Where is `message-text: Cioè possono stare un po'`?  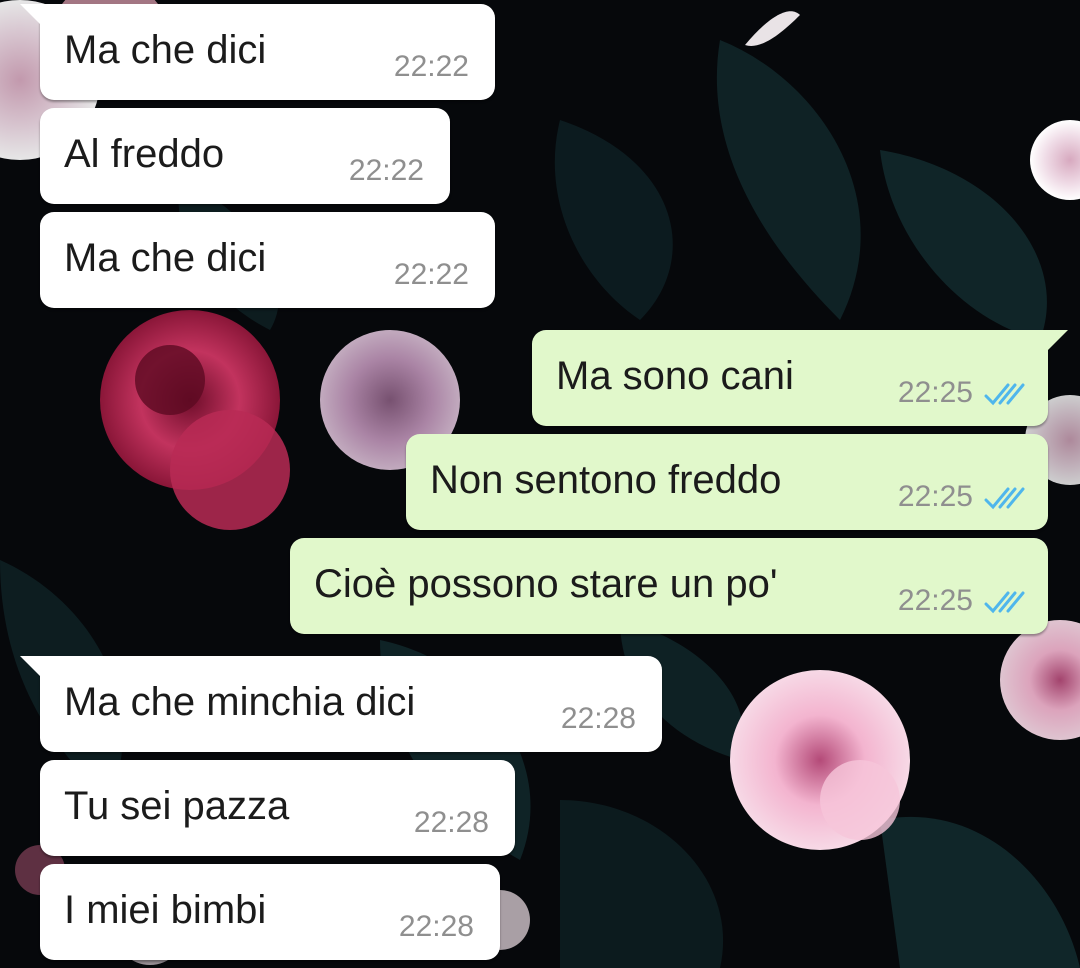 message-text: Cioè possono stare un po' is located at coordinates (546, 584).